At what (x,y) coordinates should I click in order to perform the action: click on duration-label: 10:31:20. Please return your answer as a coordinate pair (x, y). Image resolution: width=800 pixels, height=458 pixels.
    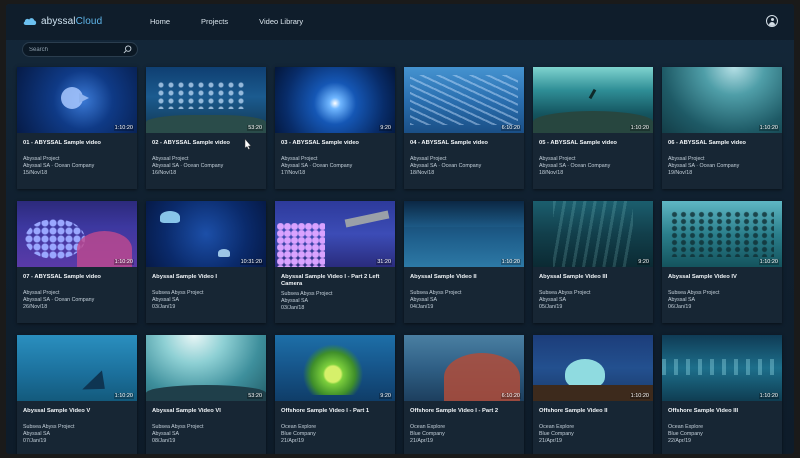
    Looking at the image, I should click on (251, 262).